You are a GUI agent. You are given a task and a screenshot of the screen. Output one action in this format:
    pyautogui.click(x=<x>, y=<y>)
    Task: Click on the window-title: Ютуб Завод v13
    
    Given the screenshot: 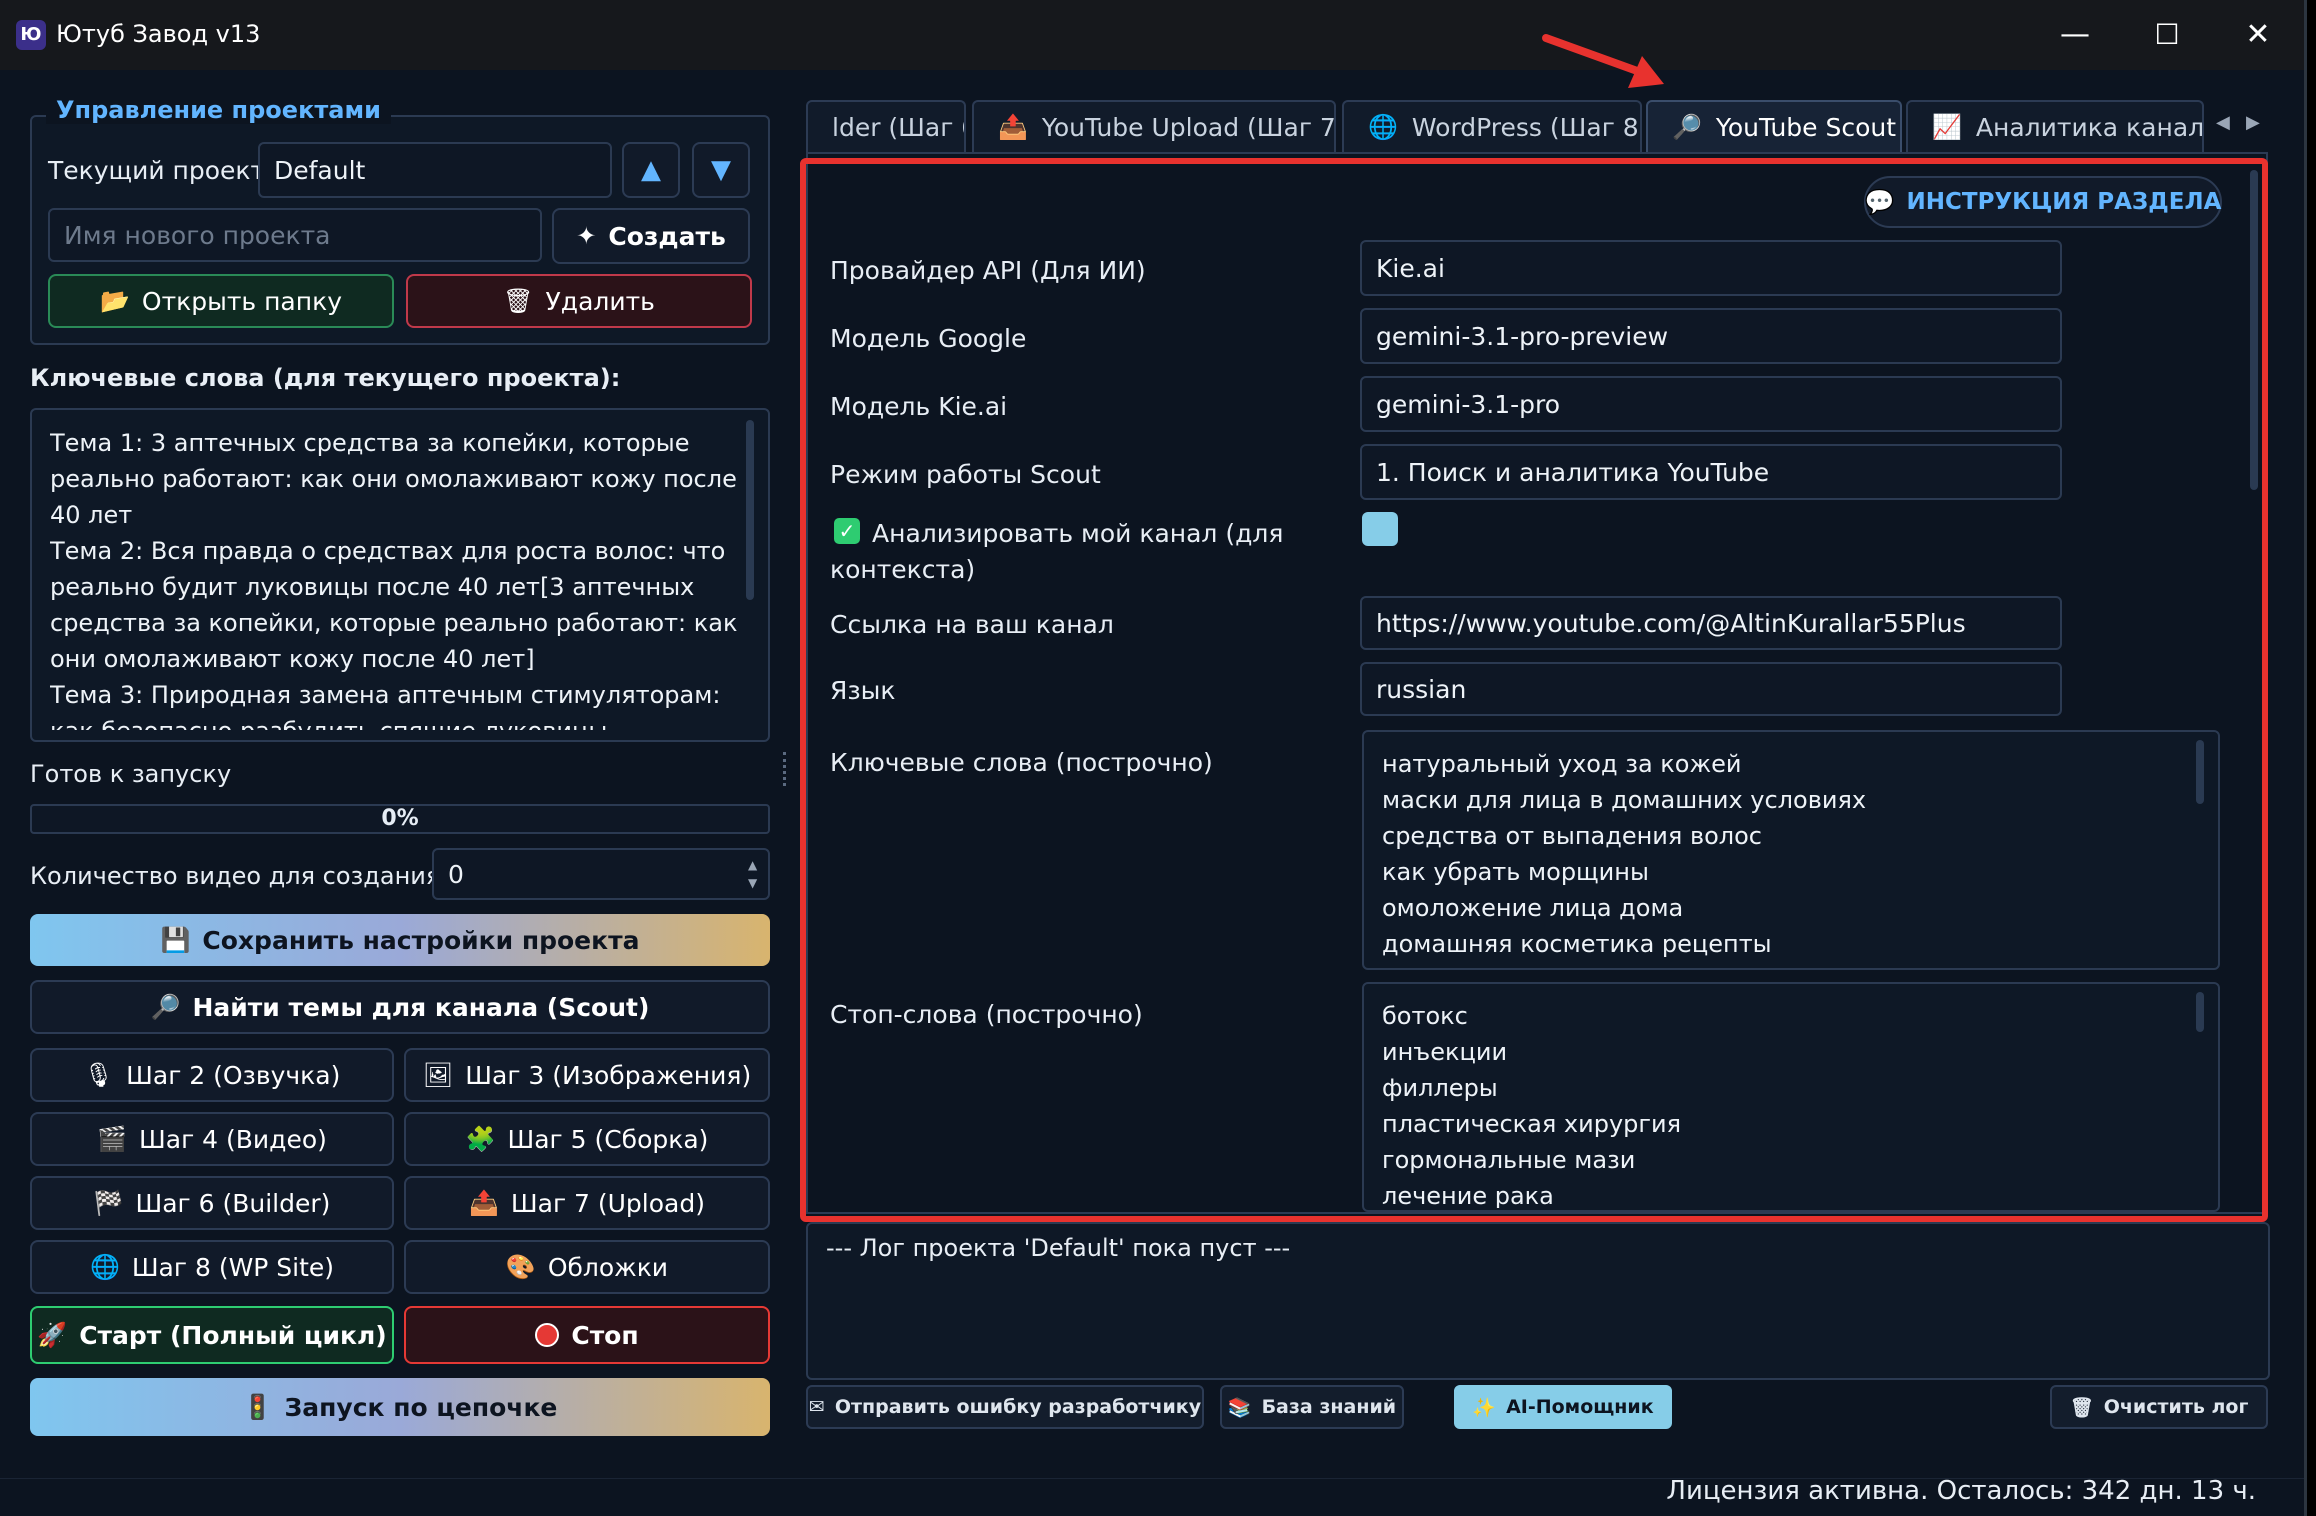 What is the action you would take?
    pyautogui.click(x=158, y=34)
    